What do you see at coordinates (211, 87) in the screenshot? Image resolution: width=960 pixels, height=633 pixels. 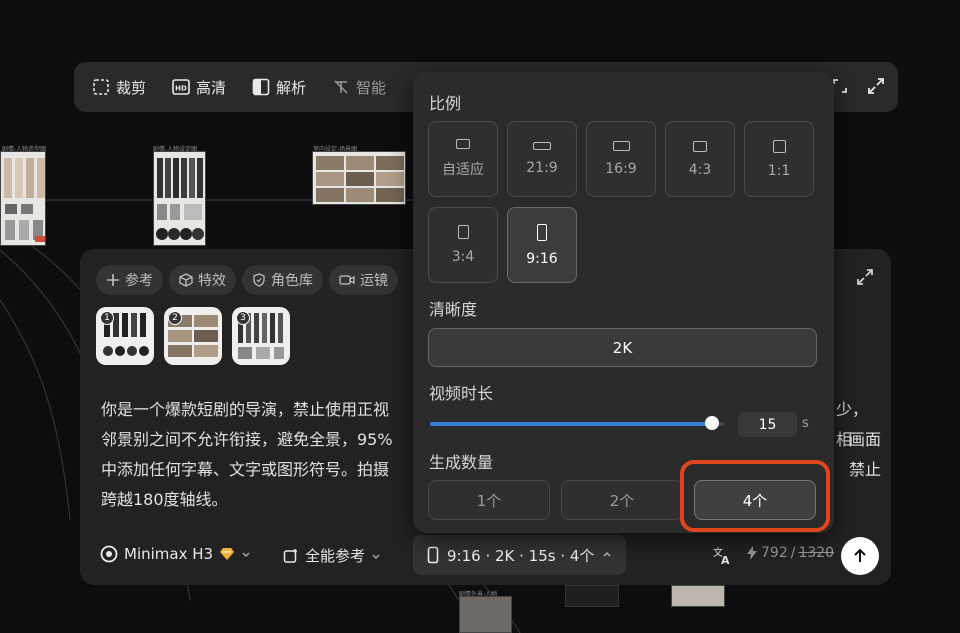 I see `hd-label: 高清` at bounding box center [211, 87].